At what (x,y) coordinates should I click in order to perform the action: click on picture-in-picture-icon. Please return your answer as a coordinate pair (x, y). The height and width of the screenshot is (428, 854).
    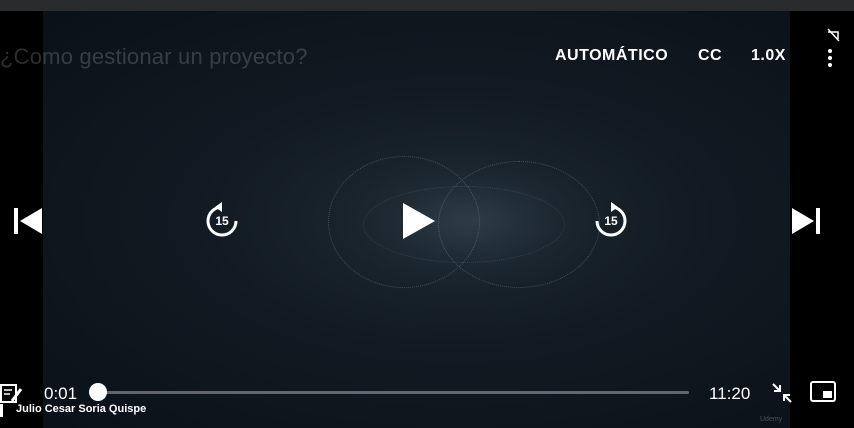
    Looking at the image, I should click on (823, 392).